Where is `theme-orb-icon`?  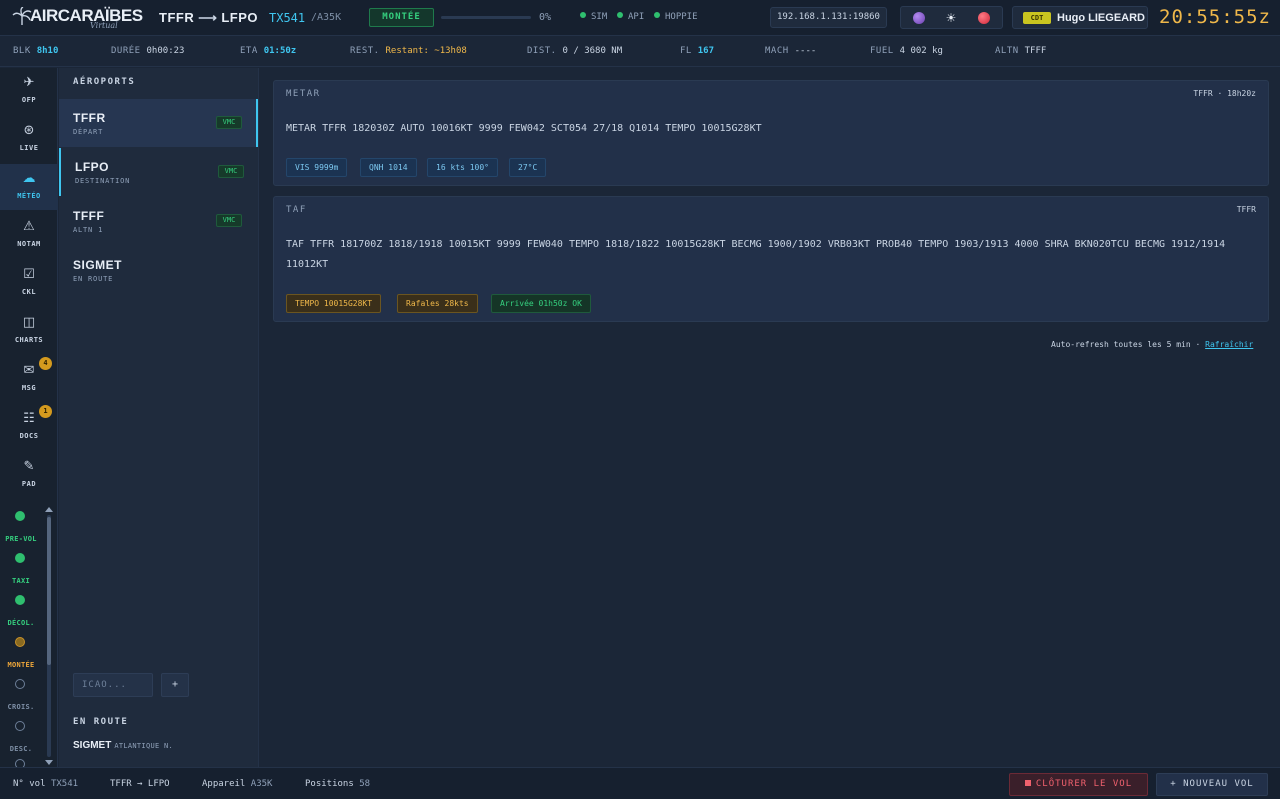 theme-orb-icon is located at coordinates (919, 18).